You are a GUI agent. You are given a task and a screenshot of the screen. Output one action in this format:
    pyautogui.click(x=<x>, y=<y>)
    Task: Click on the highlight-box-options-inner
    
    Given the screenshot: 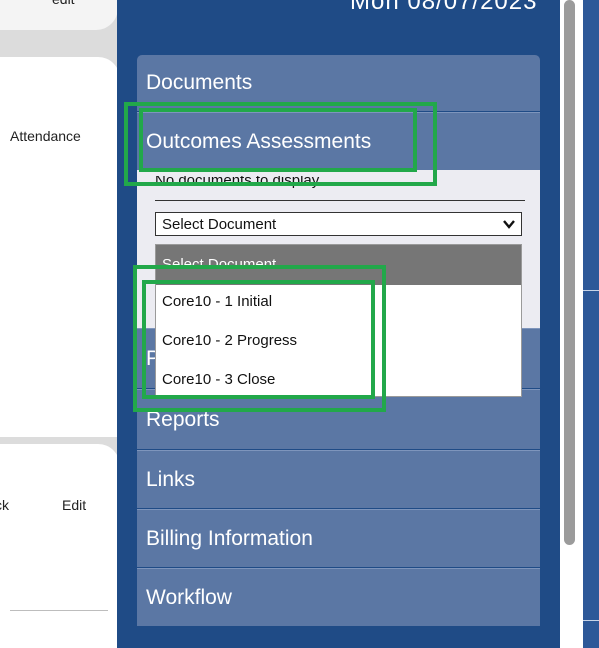 What is the action you would take?
    pyautogui.click(x=258, y=339)
    